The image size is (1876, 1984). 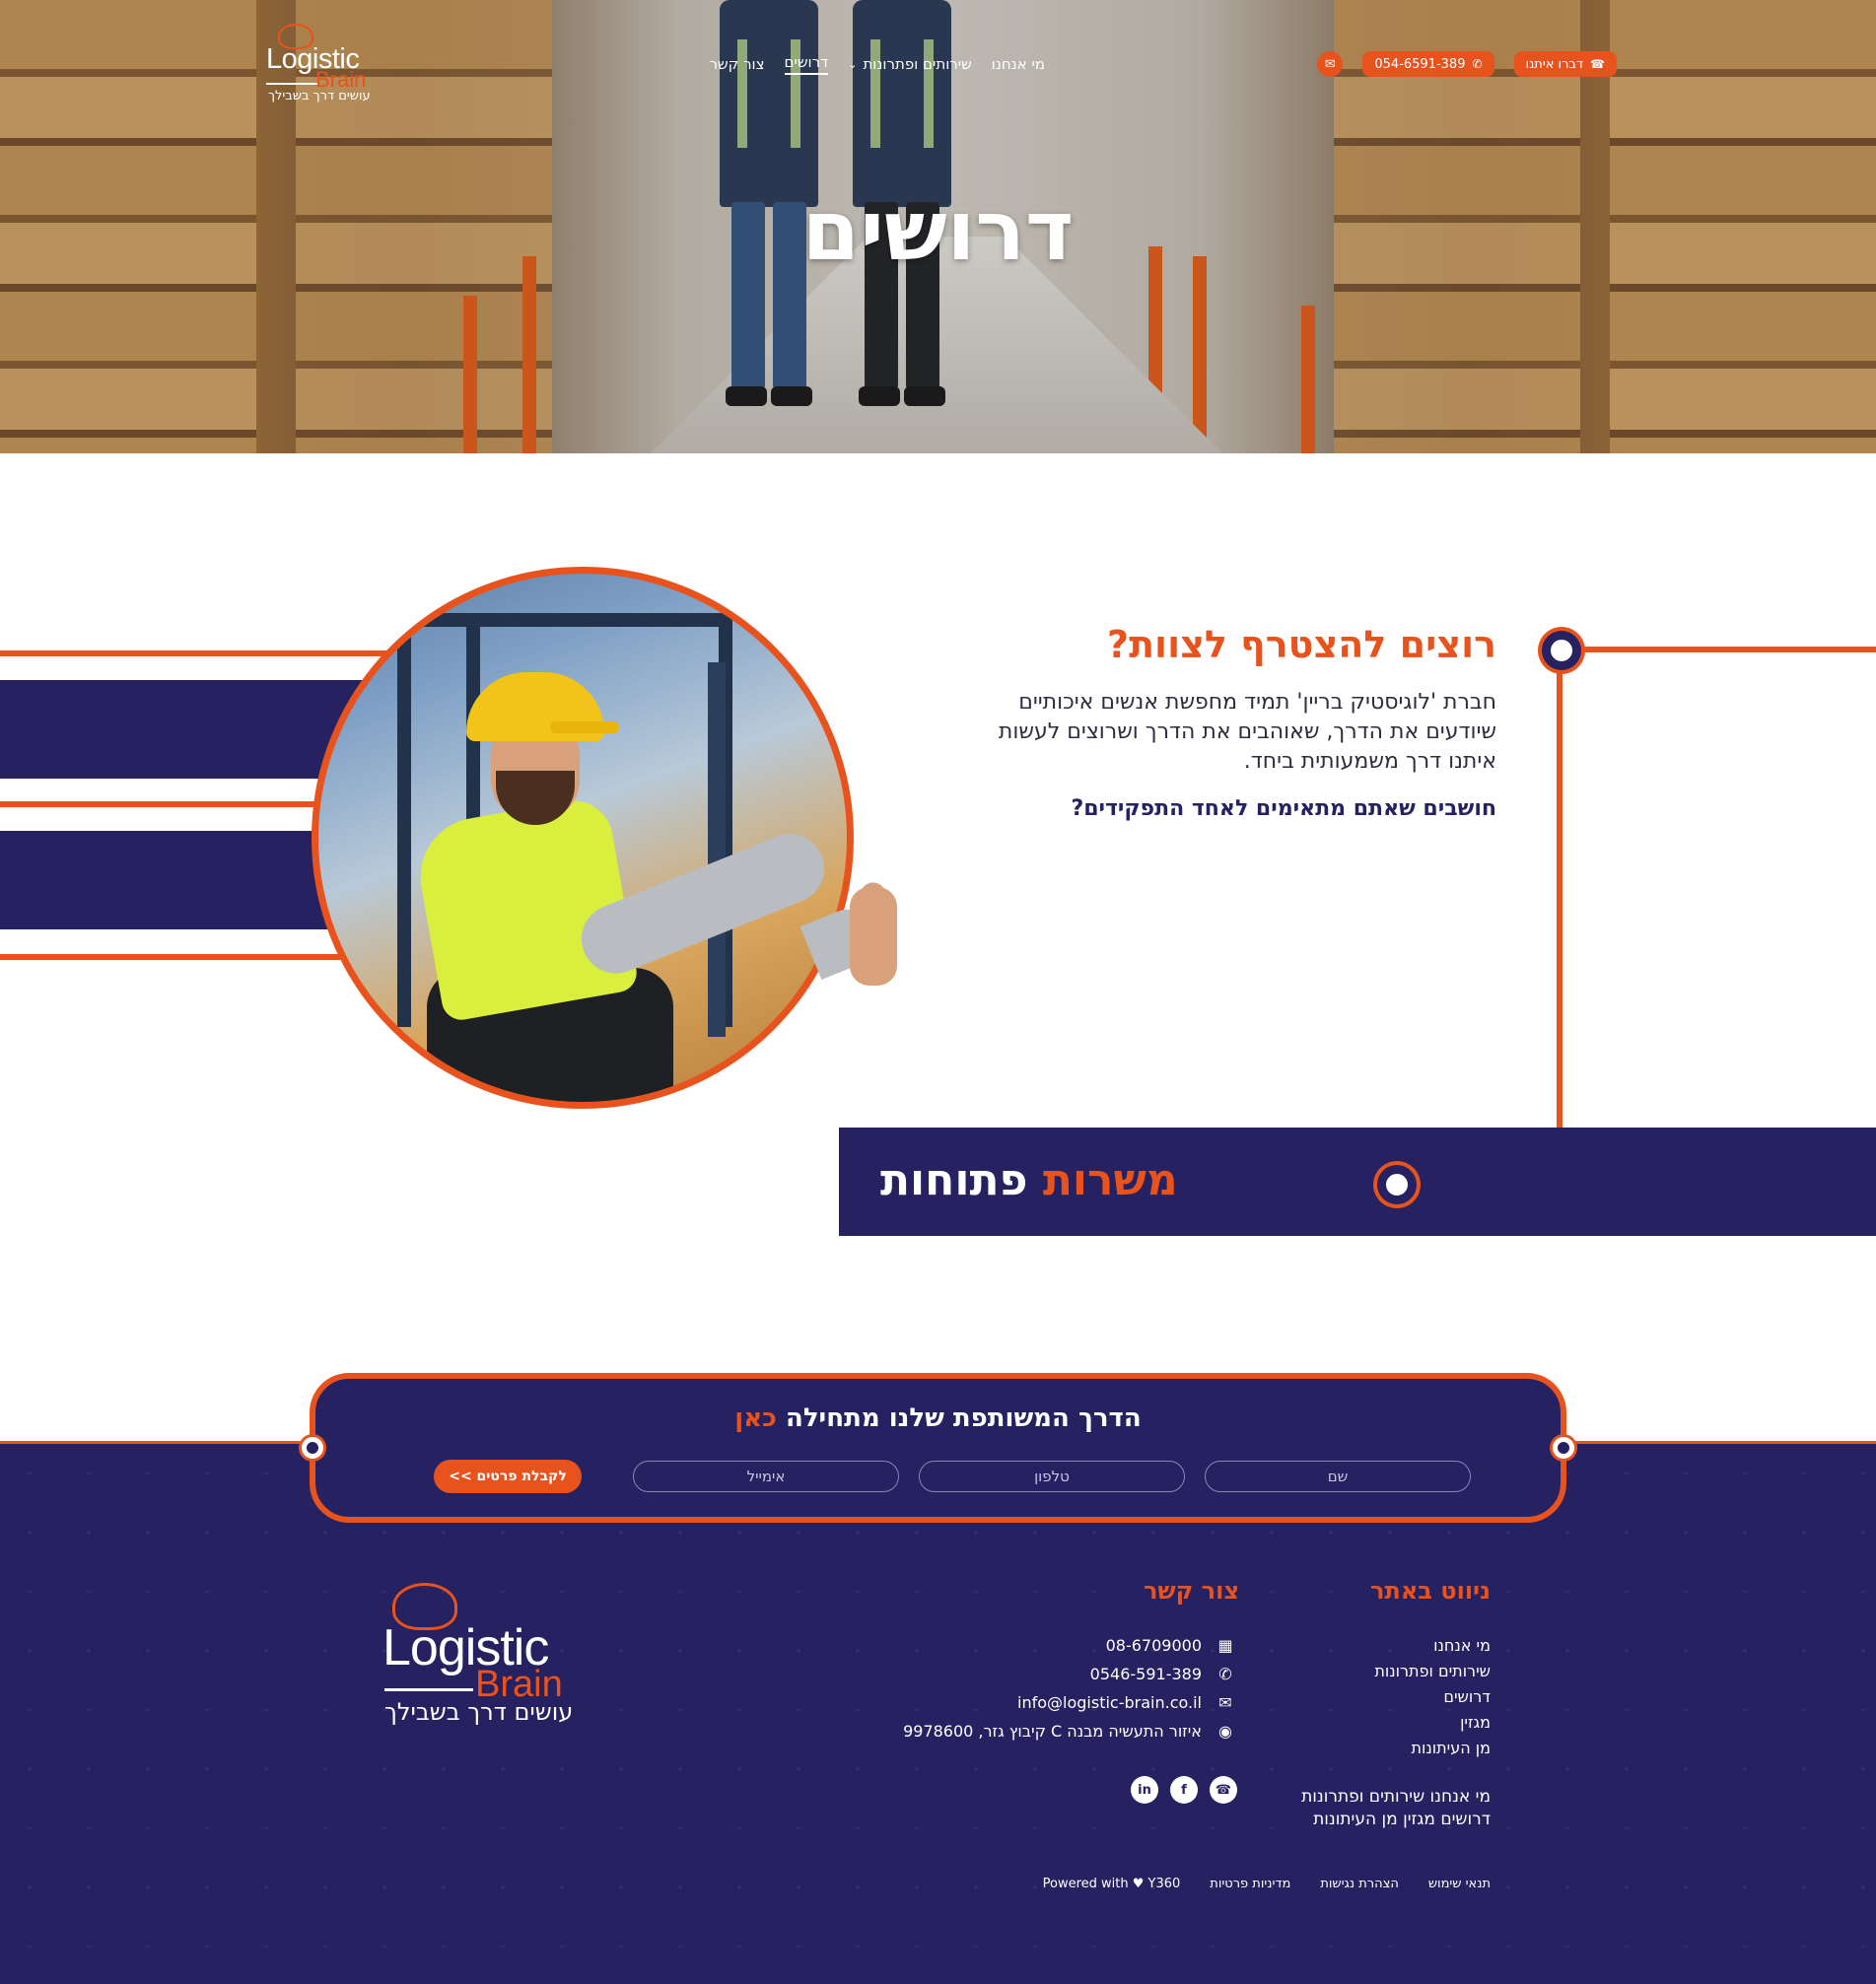 I want to click on form-node-right, so click(x=1563, y=1448).